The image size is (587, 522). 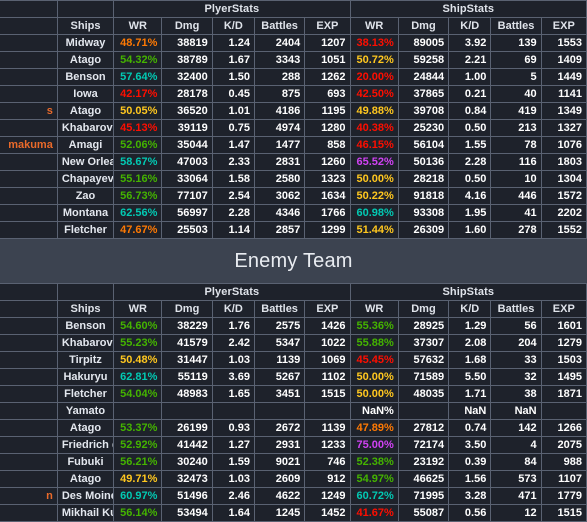 What do you see at coordinates (470, 162) in the screenshot?
I see `ship-kd-cell: 2.28` at bounding box center [470, 162].